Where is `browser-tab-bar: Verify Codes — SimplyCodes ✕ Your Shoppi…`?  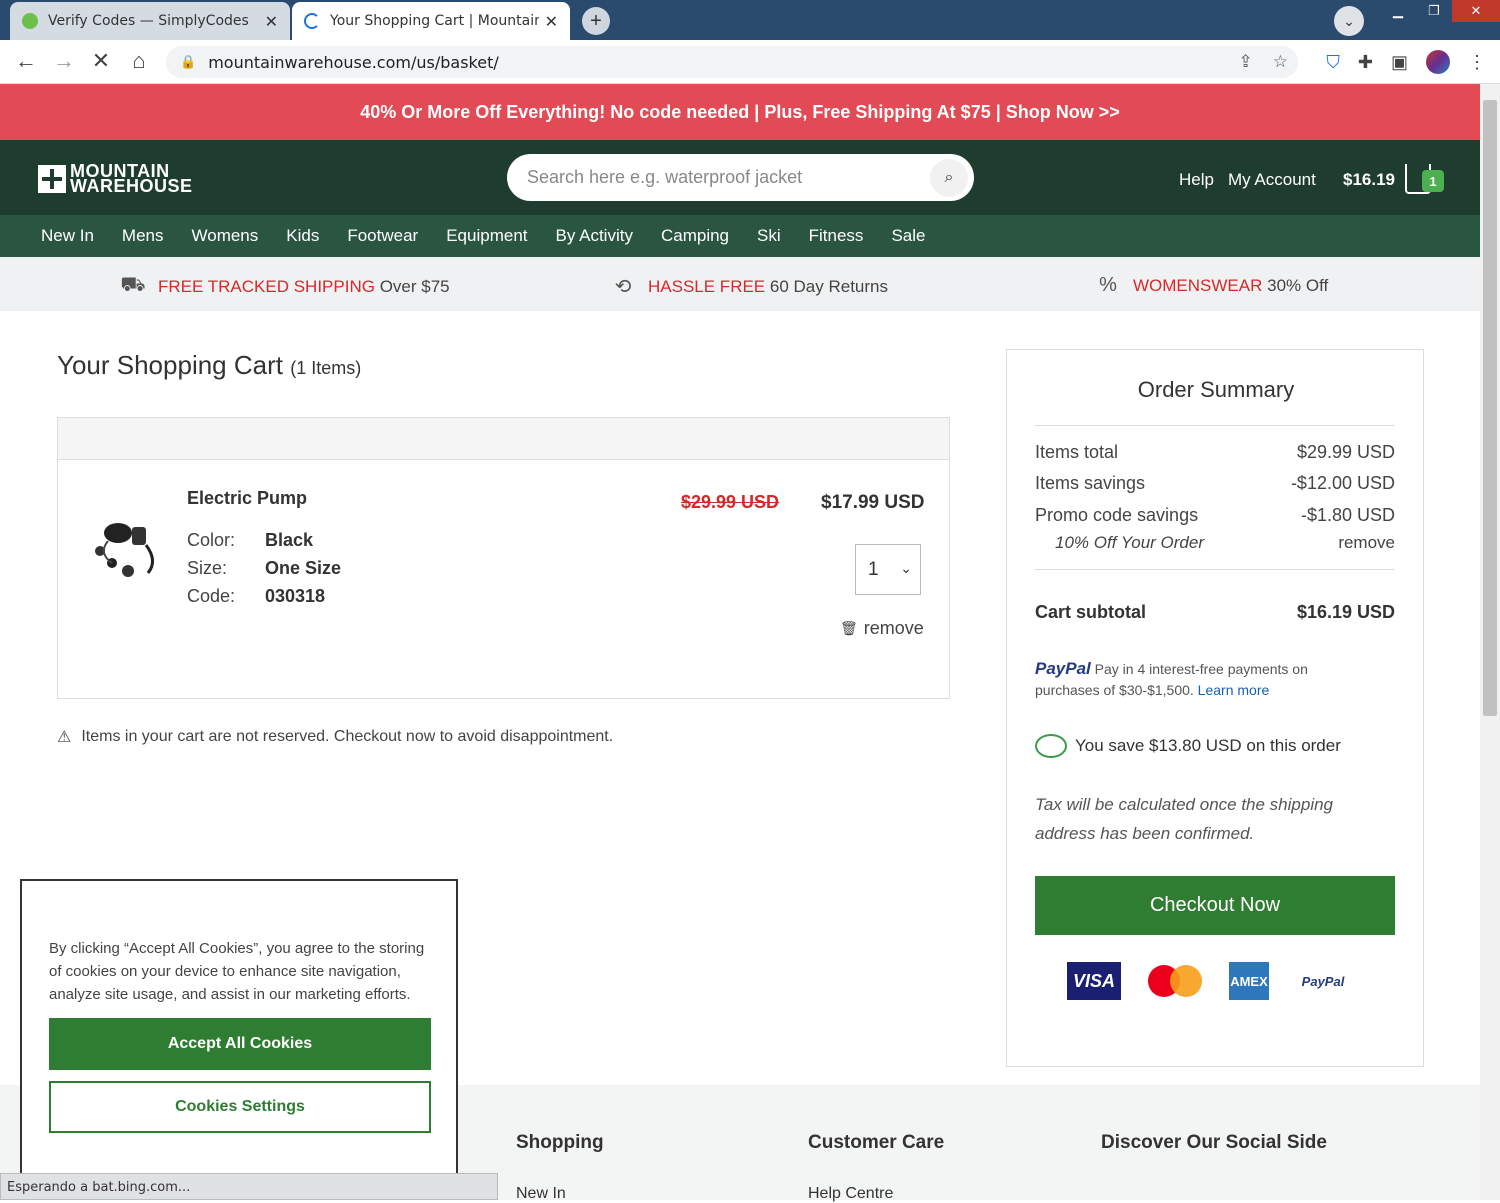 browser-tab-bar: Verify Codes — SimplyCodes ✕ Your Shoppi… is located at coordinates (750, 20).